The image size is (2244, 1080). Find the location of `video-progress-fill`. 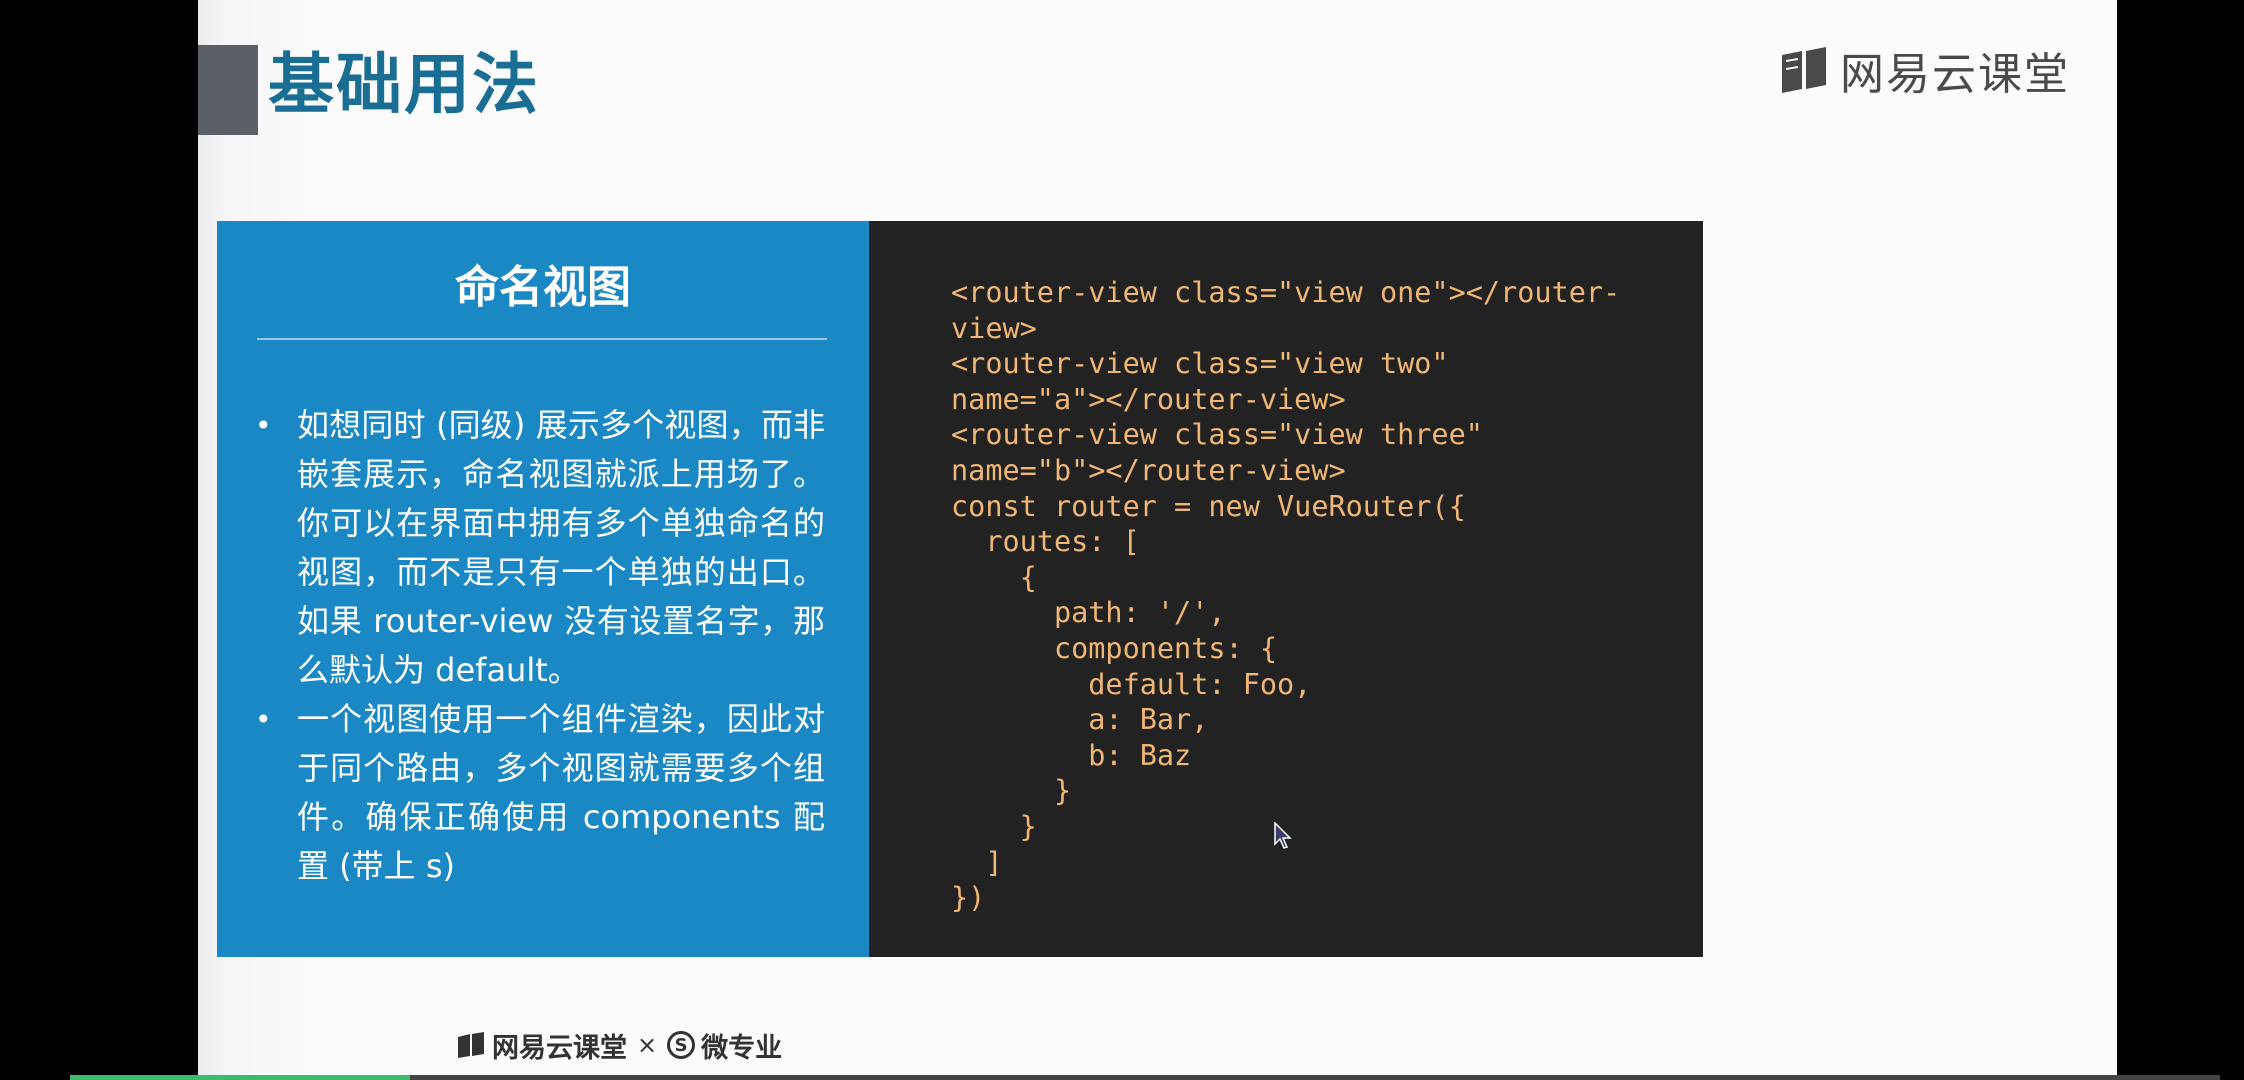

video-progress-fill is located at coordinates (240, 1077).